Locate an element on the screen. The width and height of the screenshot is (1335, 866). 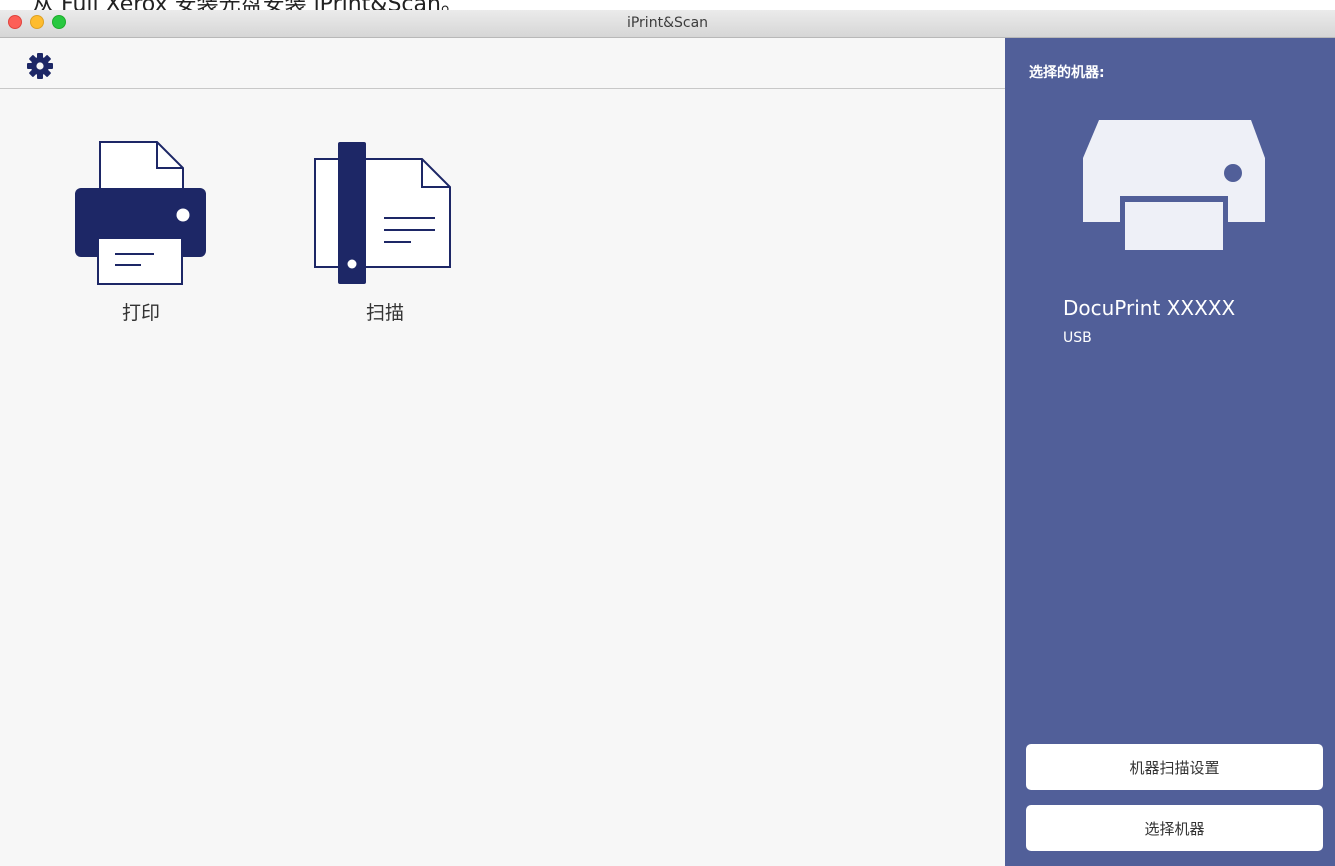
scan-label: 扫描 is located at coordinates (384, 313).